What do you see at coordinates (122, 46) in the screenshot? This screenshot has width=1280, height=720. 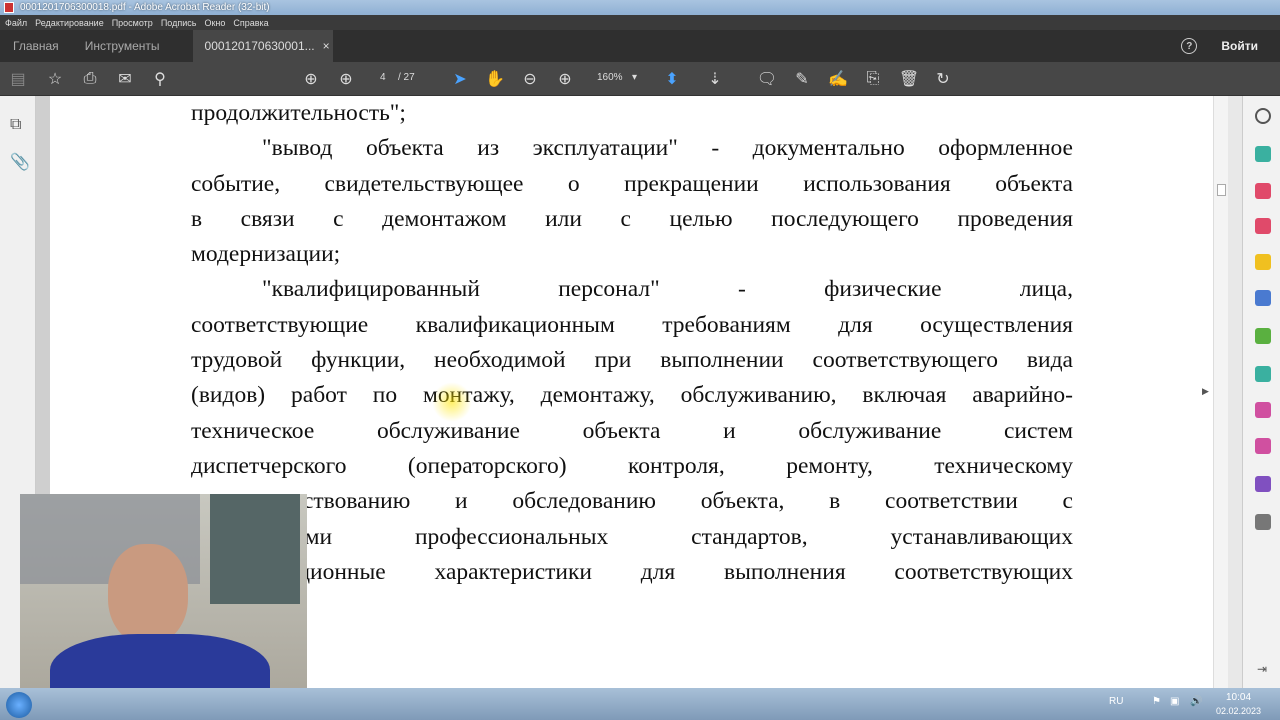 I see `tab-tools: Инструменты` at bounding box center [122, 46].